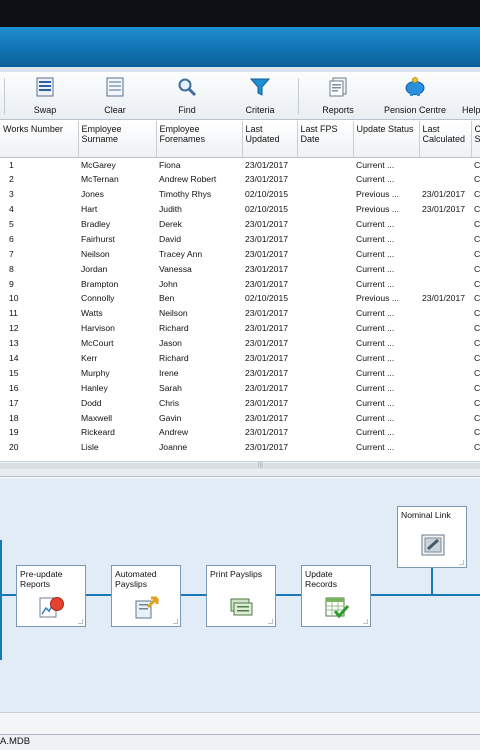  Describe the element at coordinates (240, 402) in the screenshot. I see `table-row: 17 Dodd Chris 23/01/2017 Current ... C` at that location.